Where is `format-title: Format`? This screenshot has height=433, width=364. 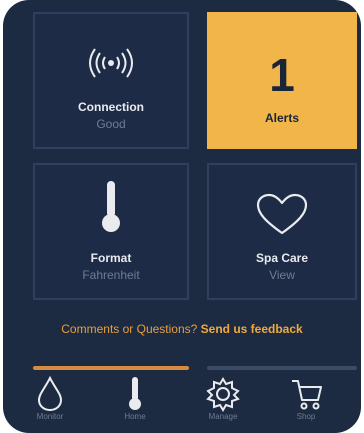 format-title: Format is located at coordinates (111, 258).